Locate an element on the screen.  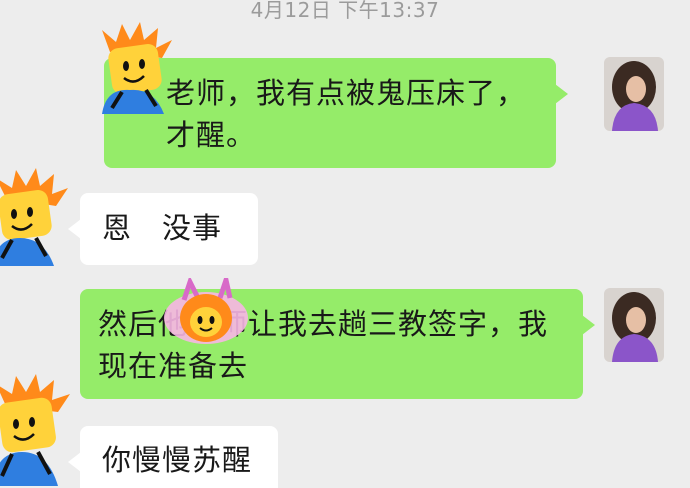
message-text: 老师，我有点被鬼压床了，才醒。 is located at coordinates (346, 114).